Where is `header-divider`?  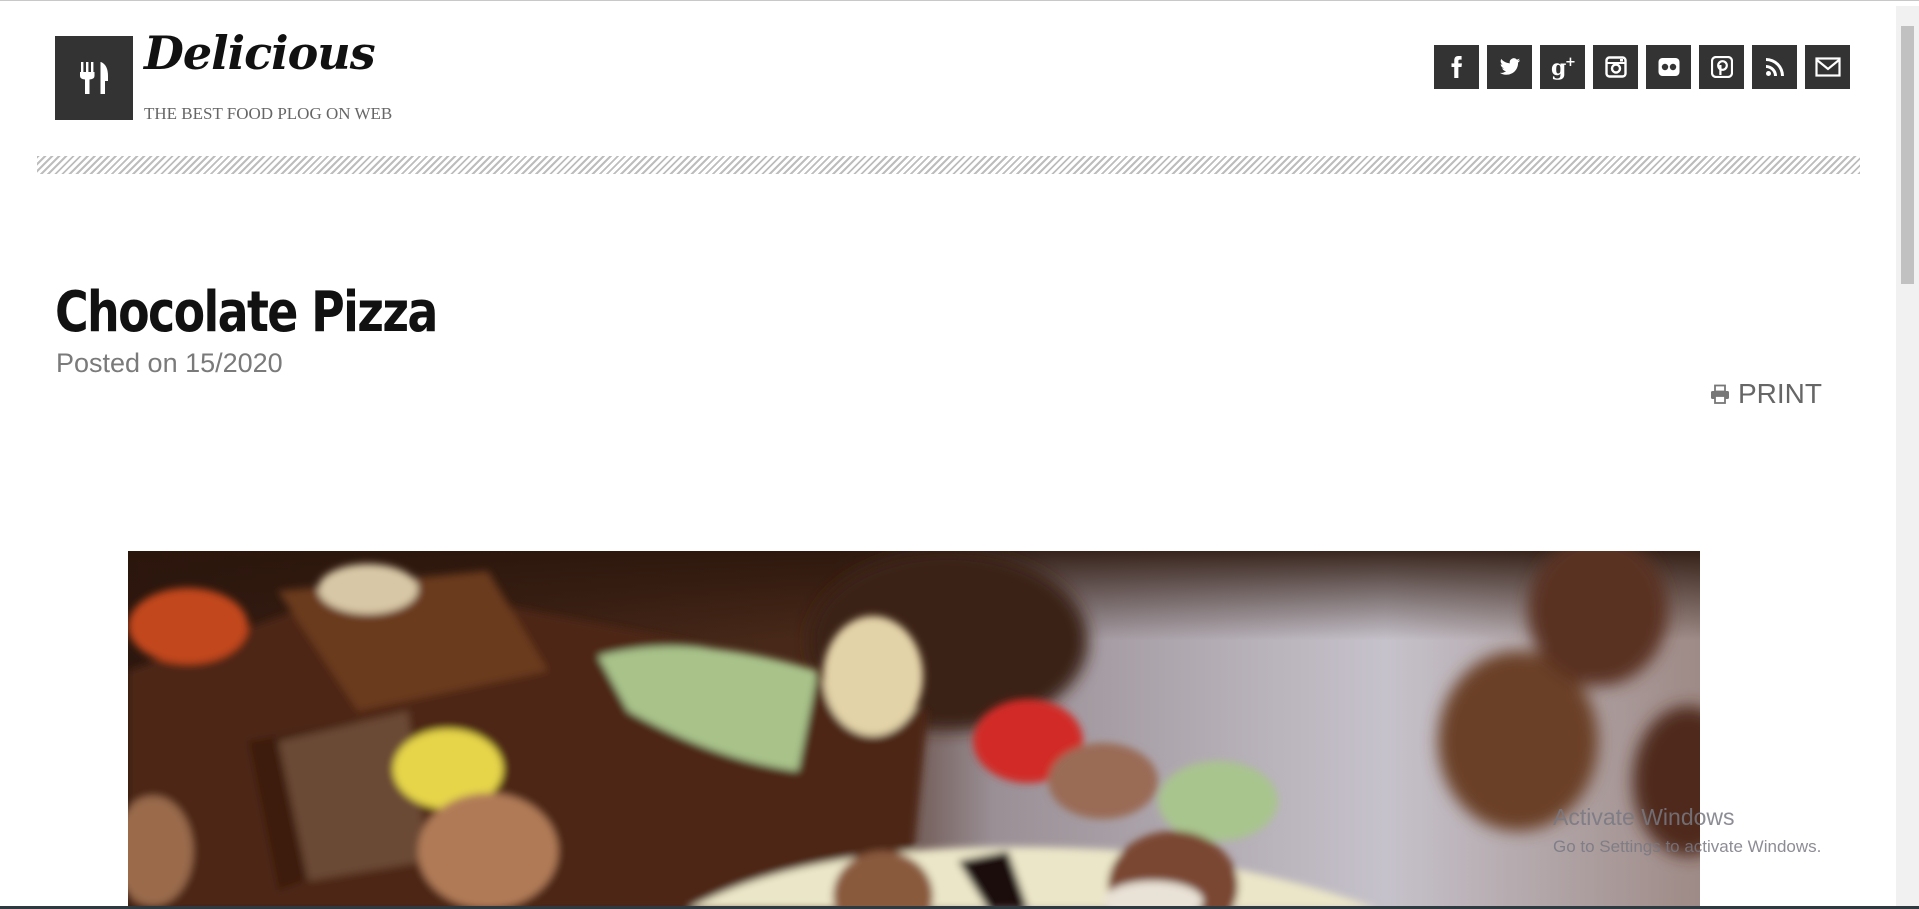
header-divider is located at coordinates (948, 165).